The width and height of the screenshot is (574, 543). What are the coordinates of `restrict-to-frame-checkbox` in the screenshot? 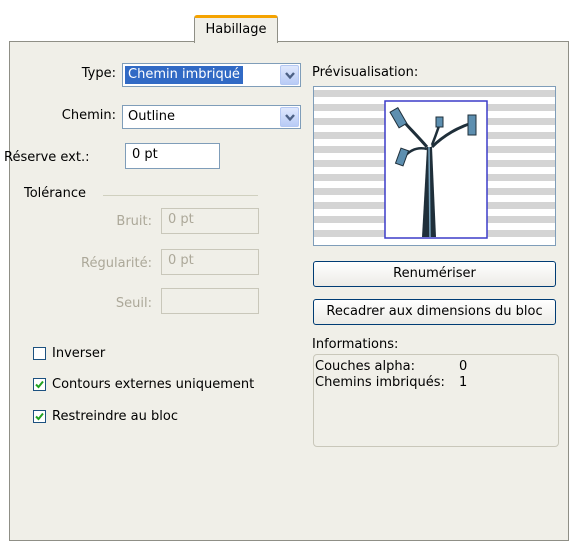 It's located at (39, 416).